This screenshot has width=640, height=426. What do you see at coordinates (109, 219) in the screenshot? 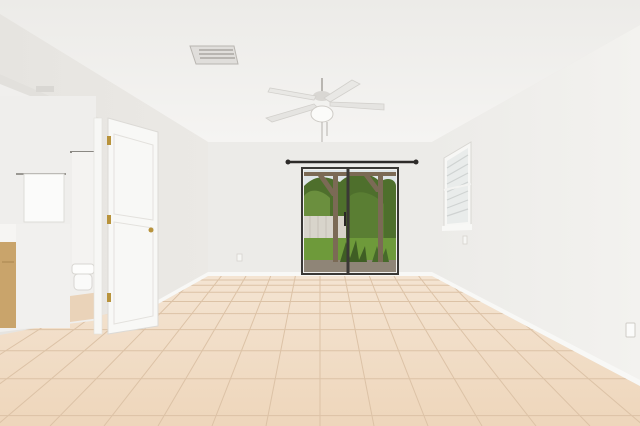
I see `door-hinge-middle` at bounding box center [109, 219].